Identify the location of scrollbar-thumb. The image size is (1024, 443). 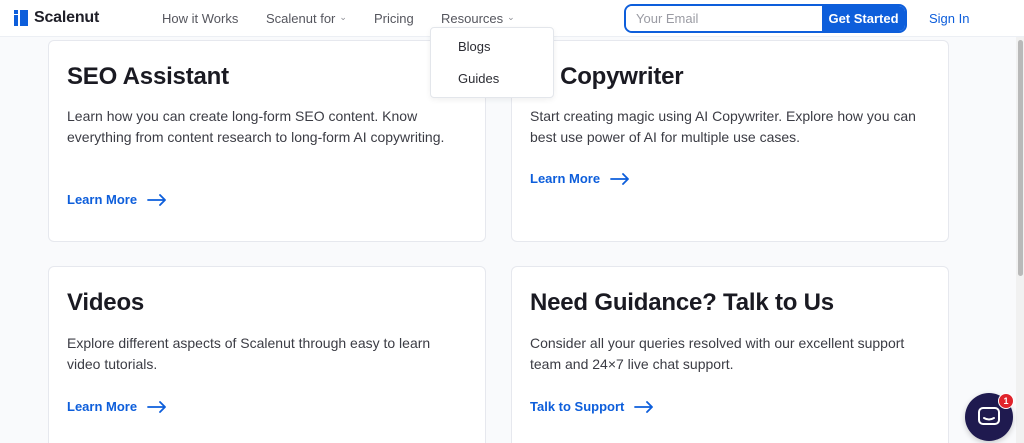
(1020, 158).